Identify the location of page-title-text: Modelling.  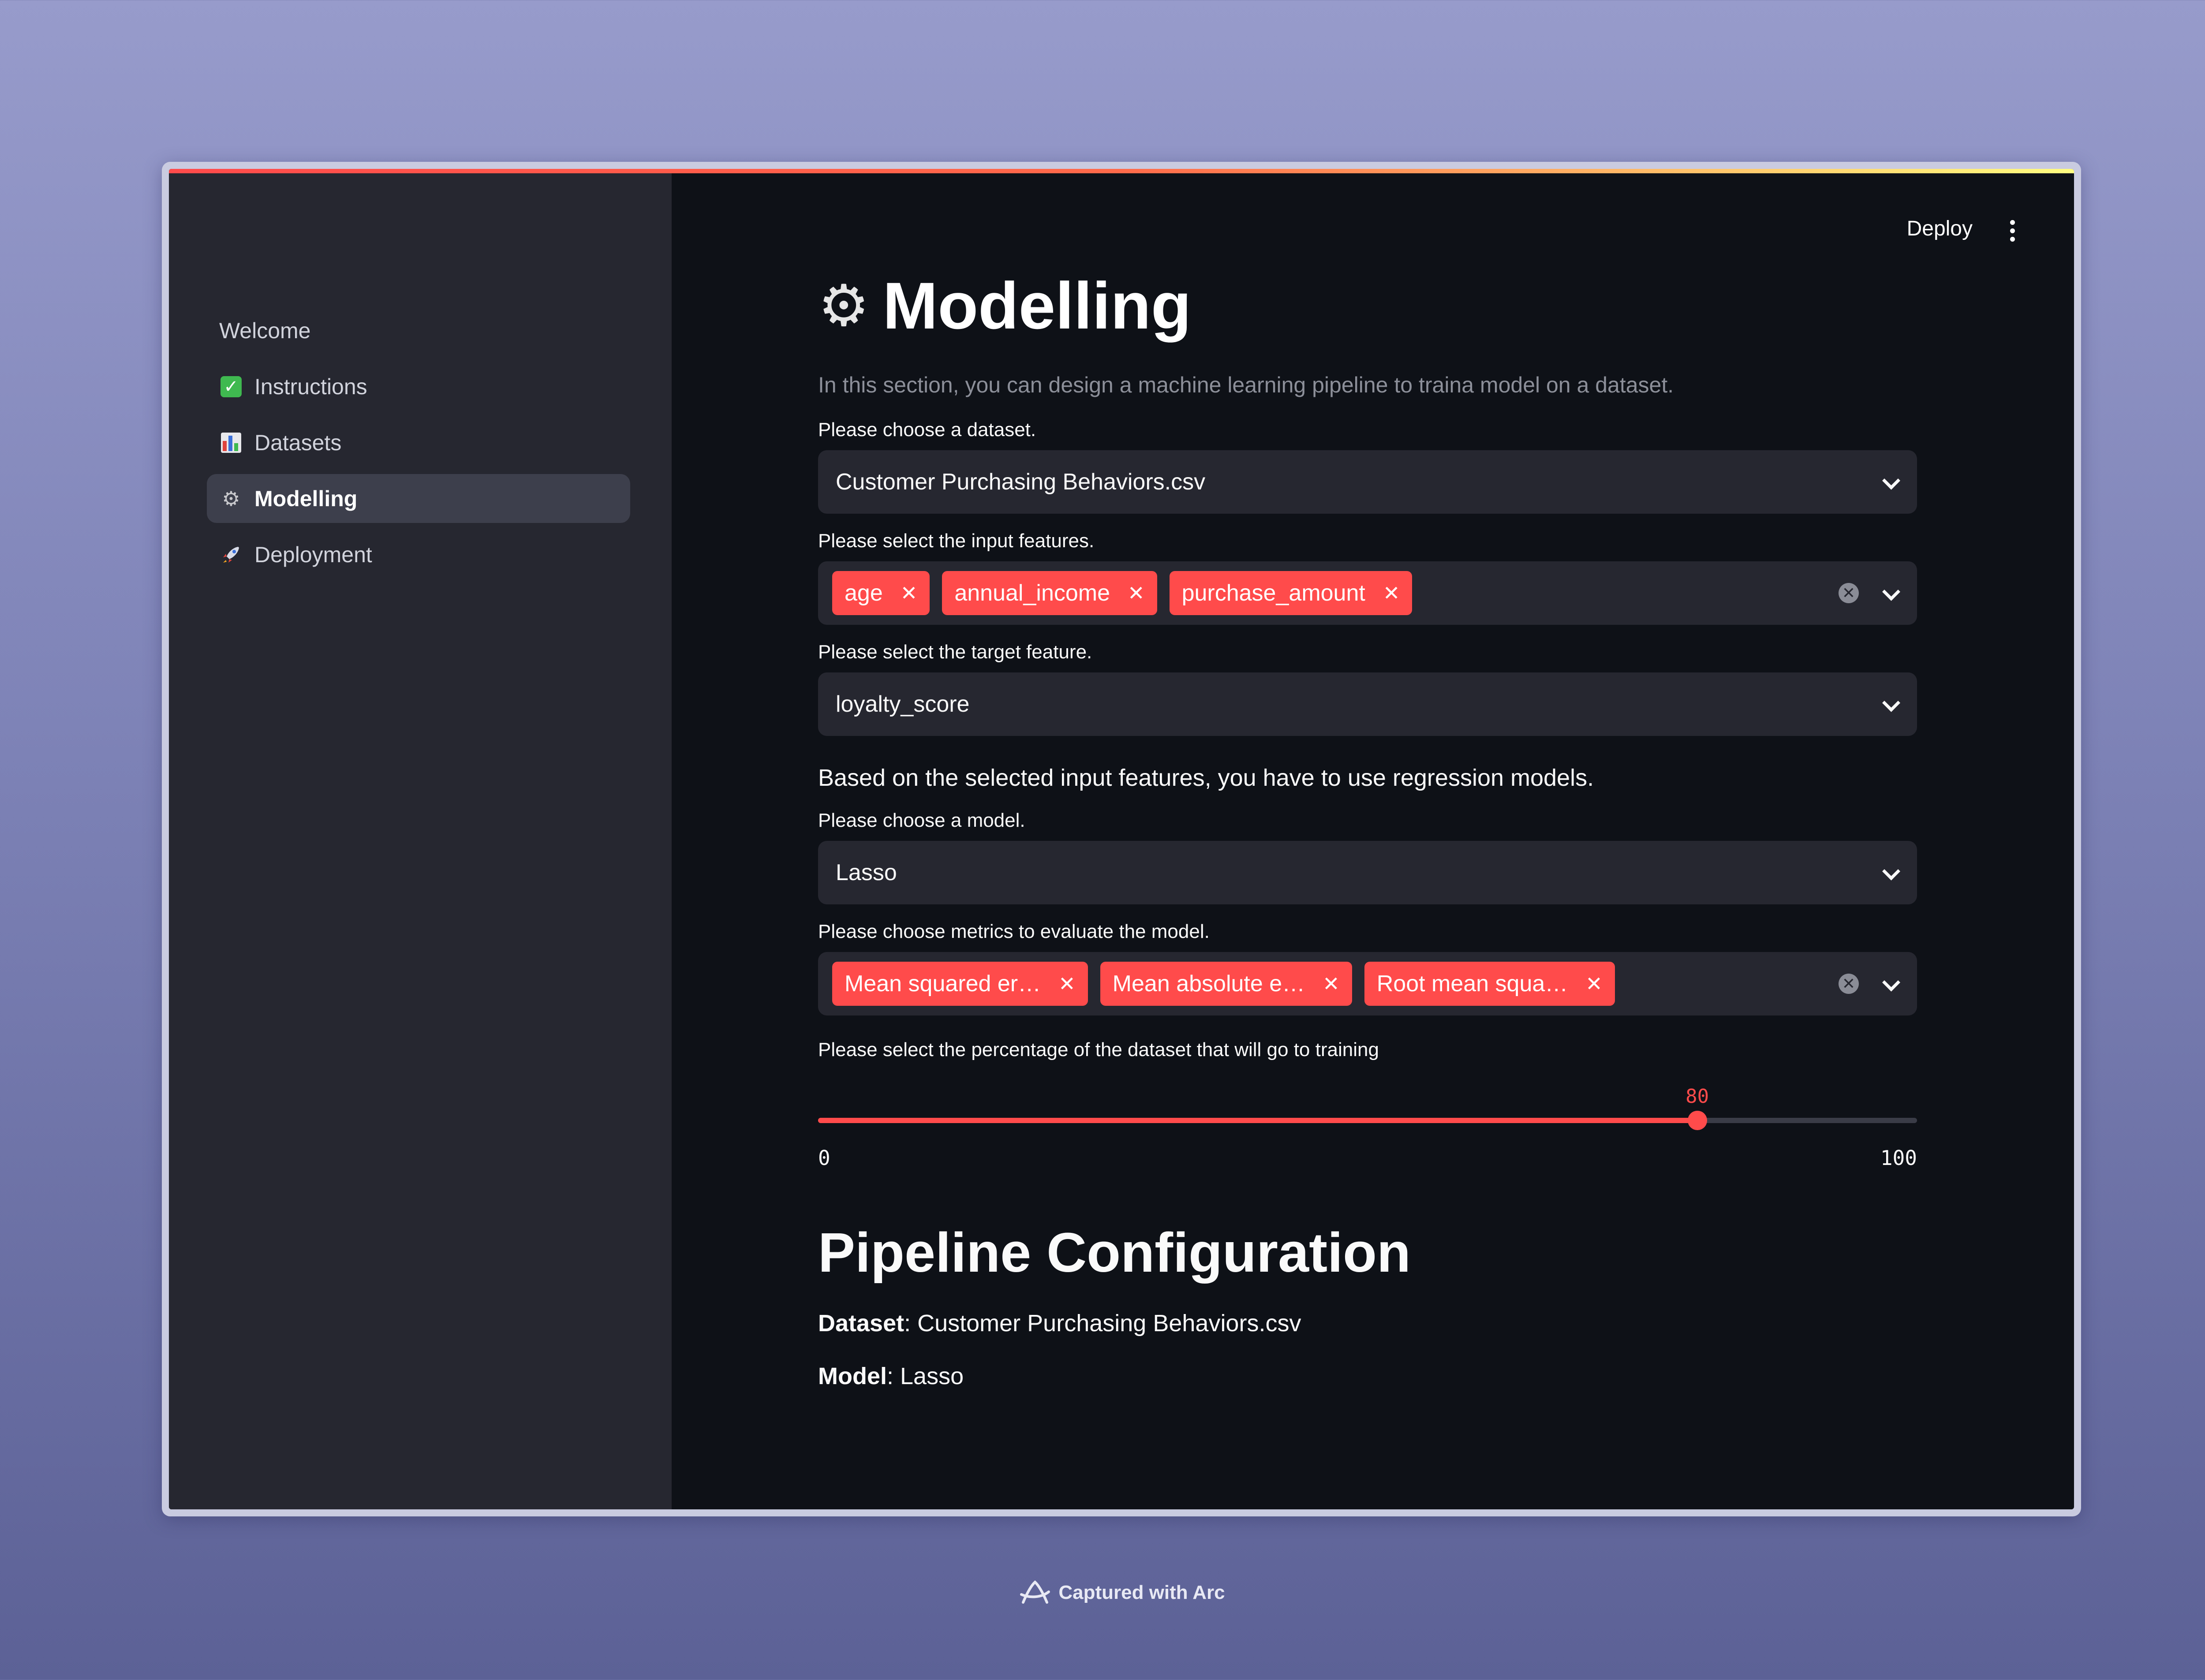
(1037, 305).